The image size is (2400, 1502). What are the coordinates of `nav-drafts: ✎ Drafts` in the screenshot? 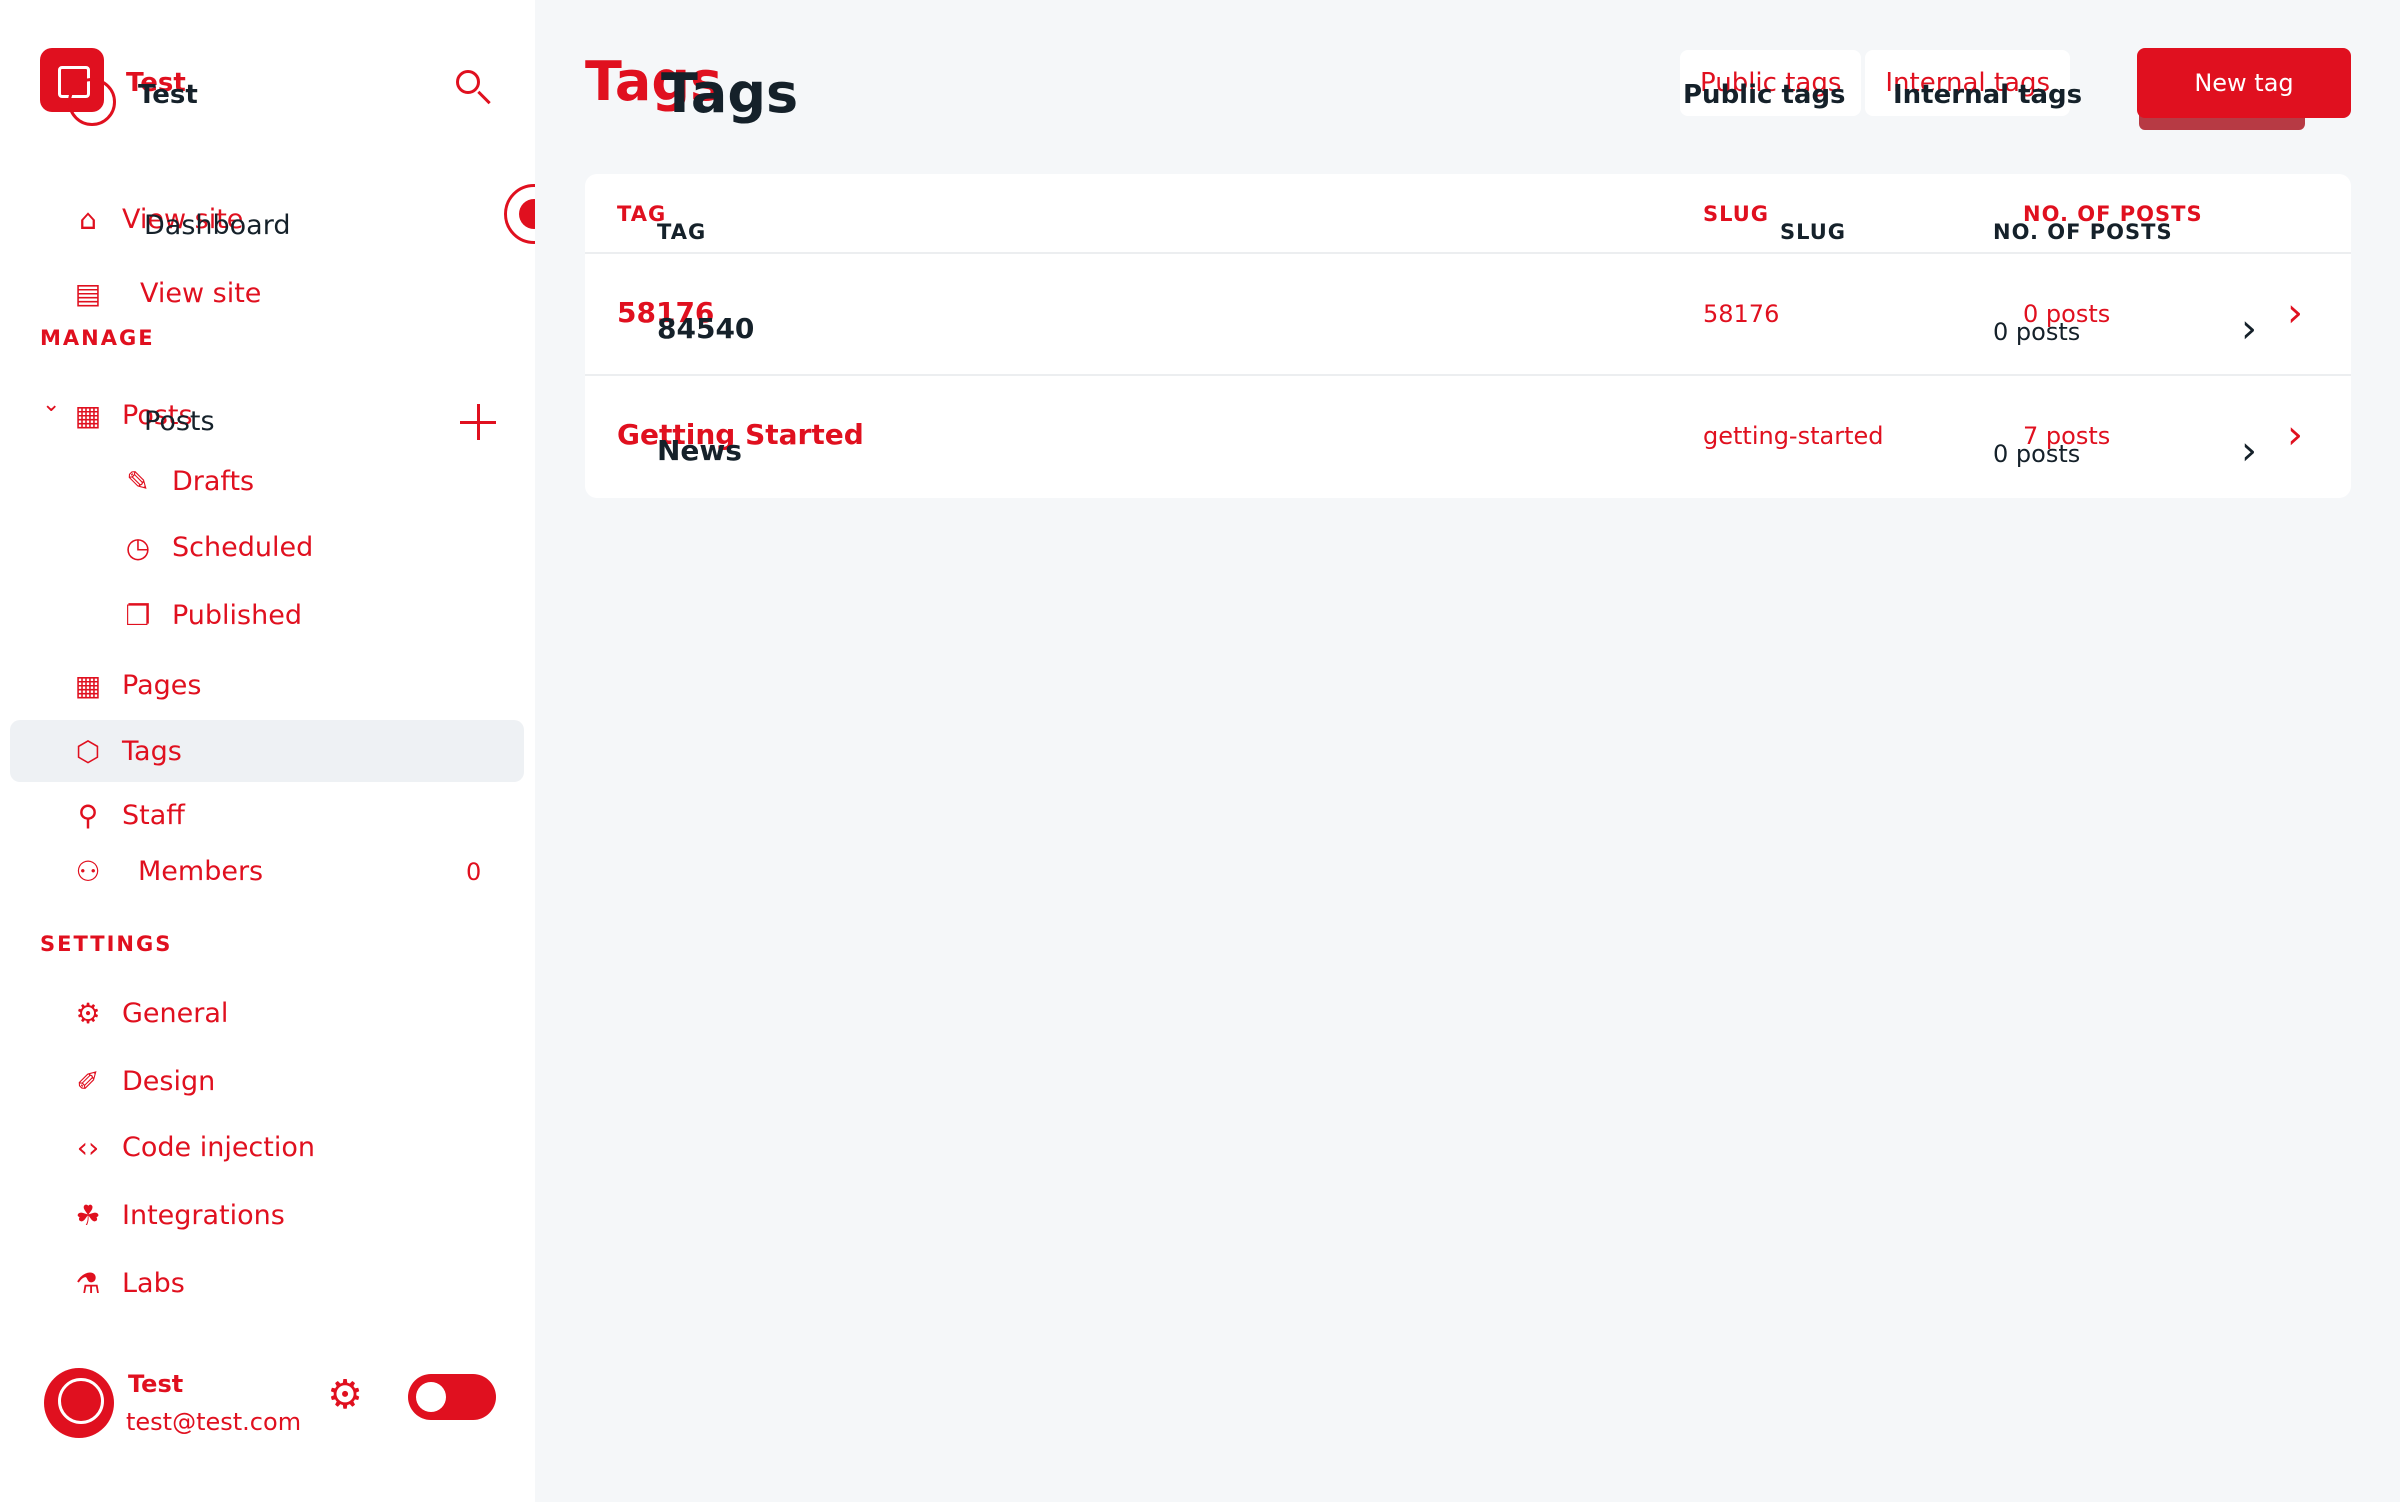 It's located at (330, 481).